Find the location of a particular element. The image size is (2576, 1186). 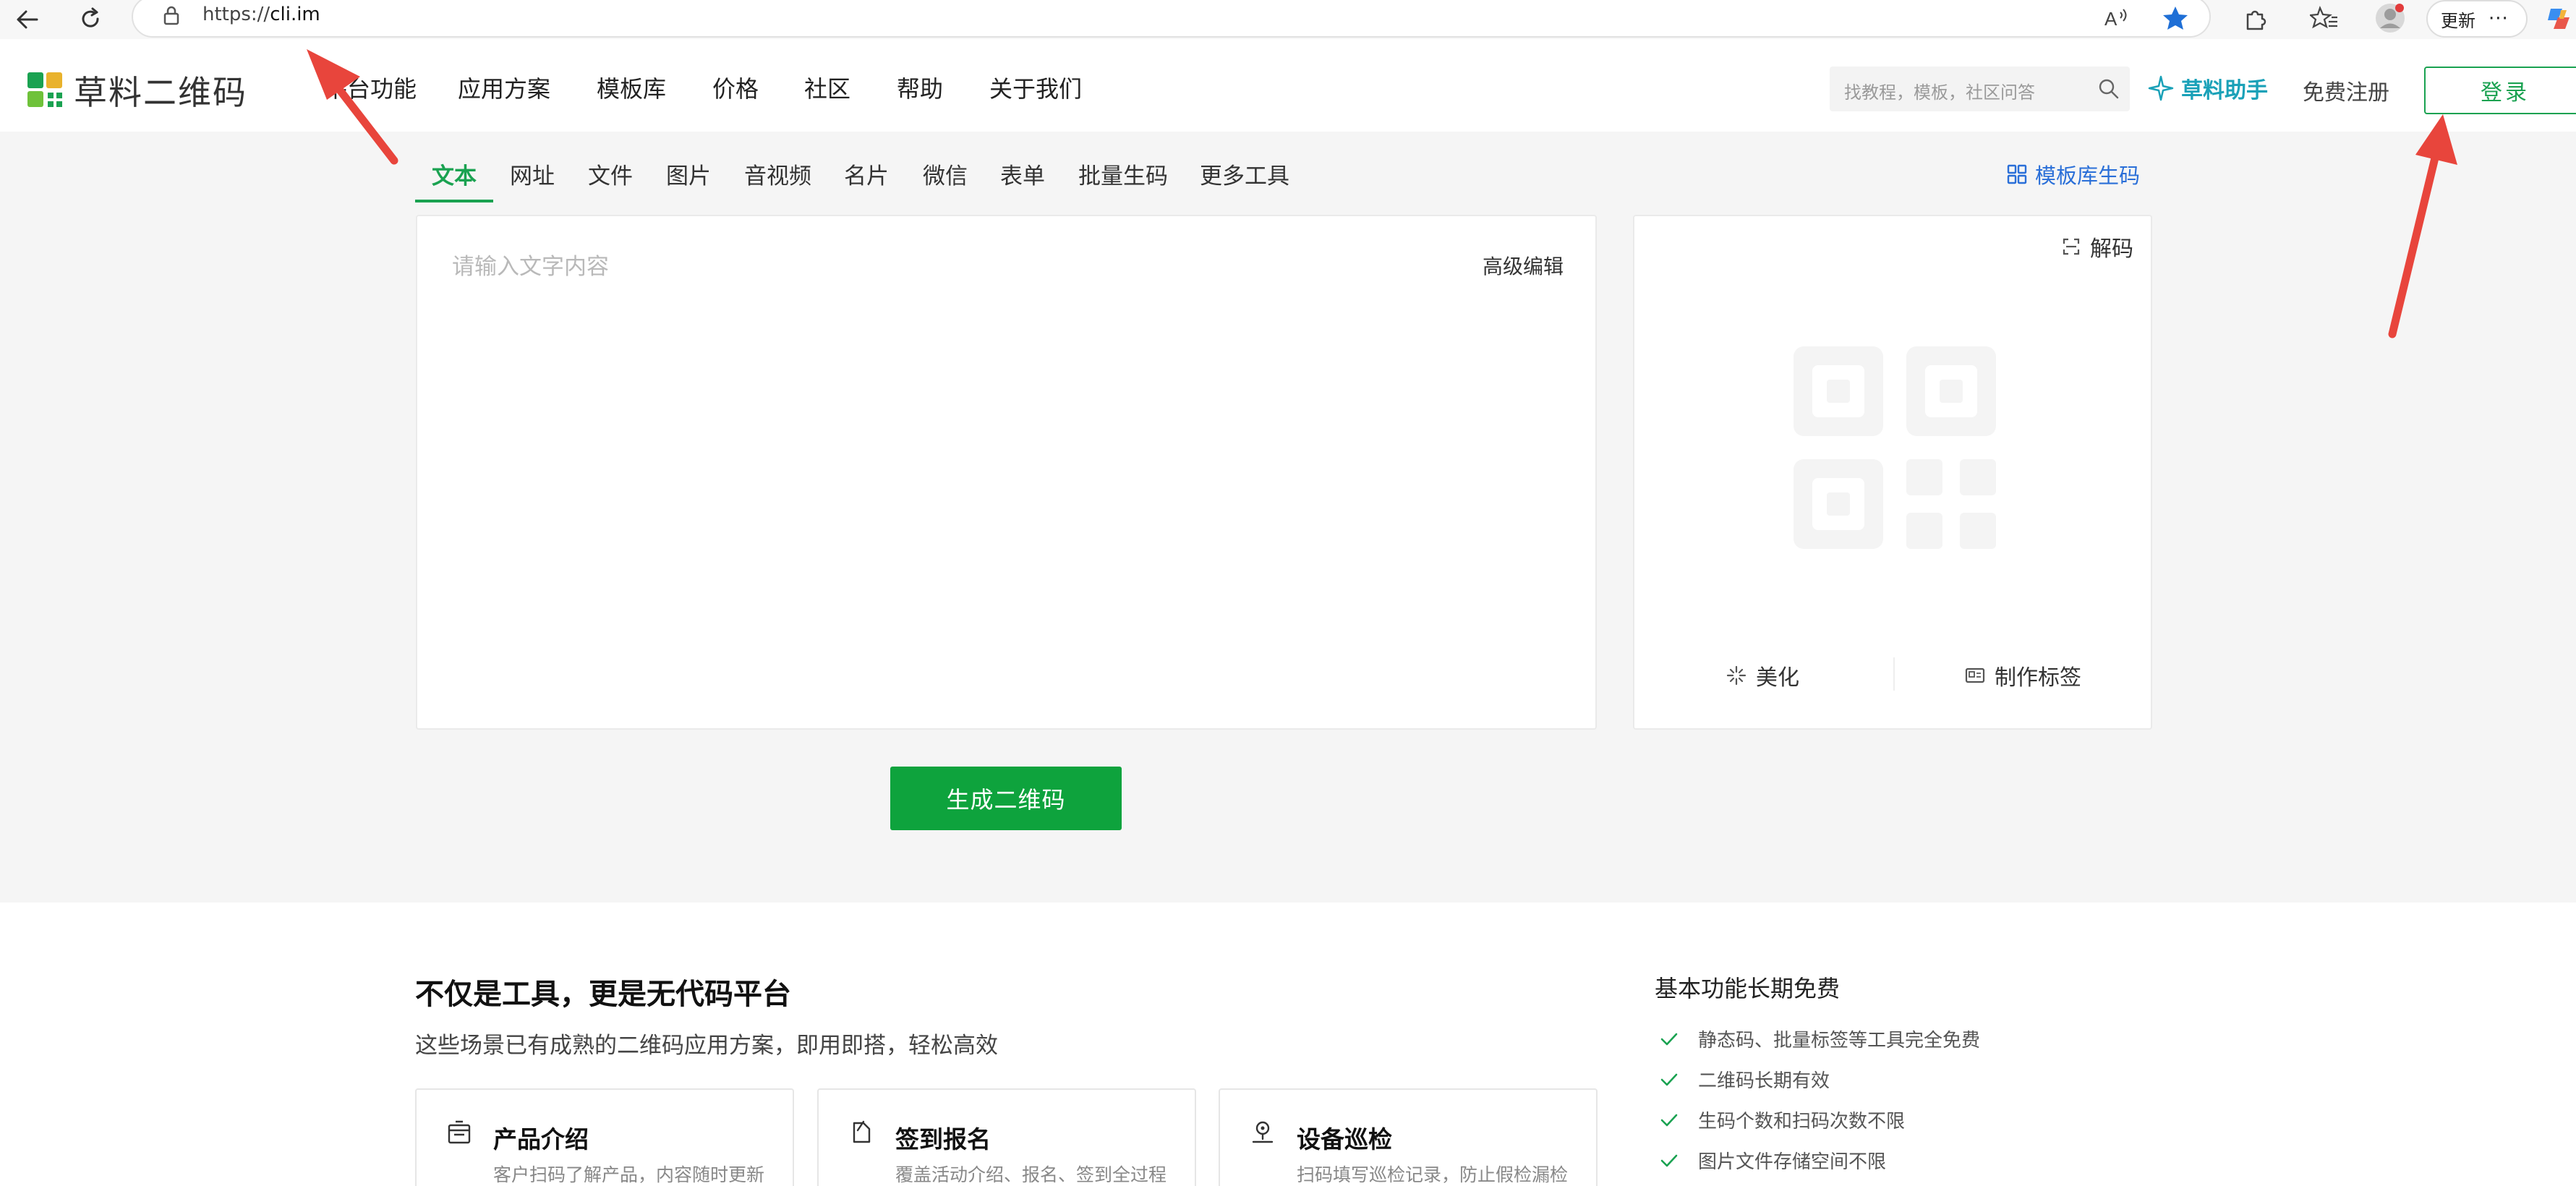

make-label-label: 制作标签 is located at coordinates (2038, 678).